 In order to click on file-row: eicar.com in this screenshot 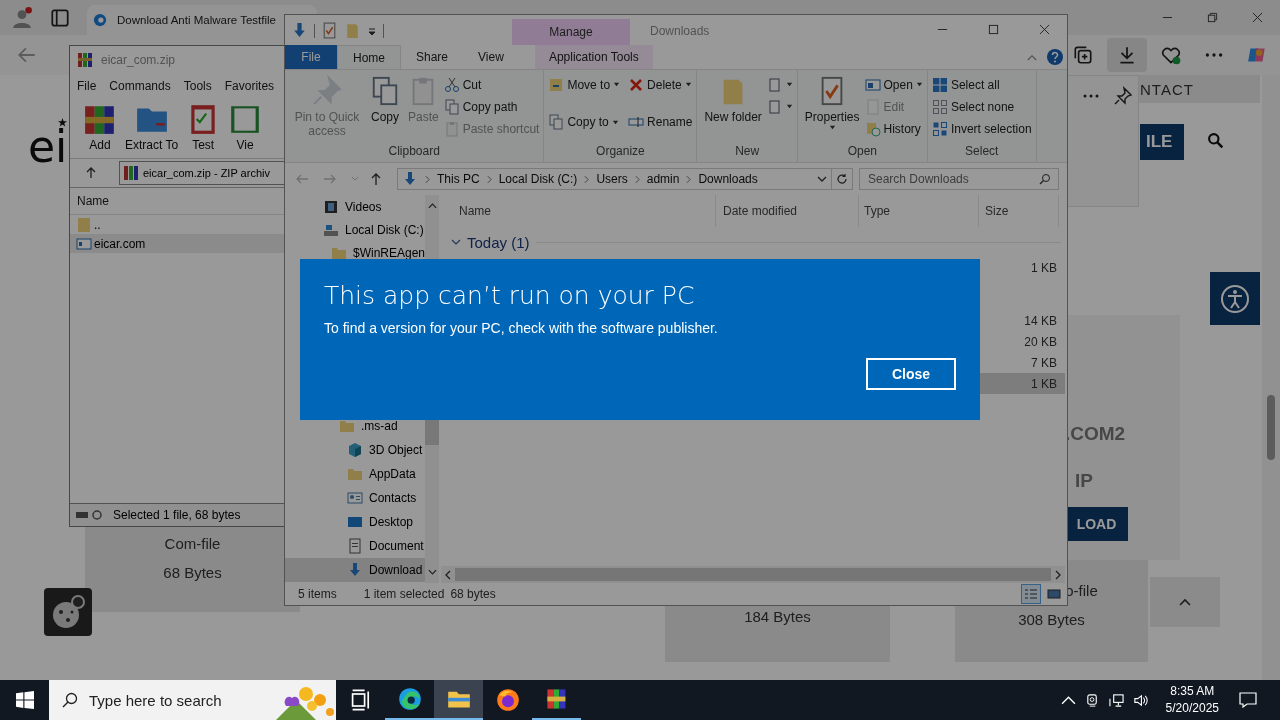, I will do `click(177, 243)`.